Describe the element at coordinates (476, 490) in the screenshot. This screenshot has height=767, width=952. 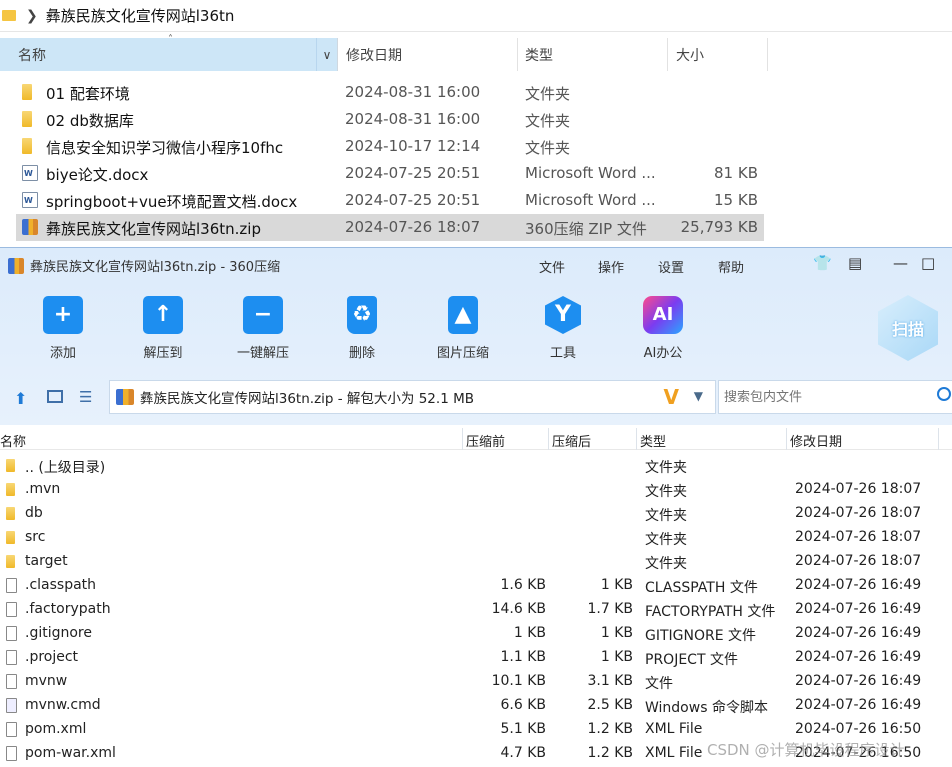
I see `zip-row: .mvn 文件夹 2024-07-26 18:07` at that location.